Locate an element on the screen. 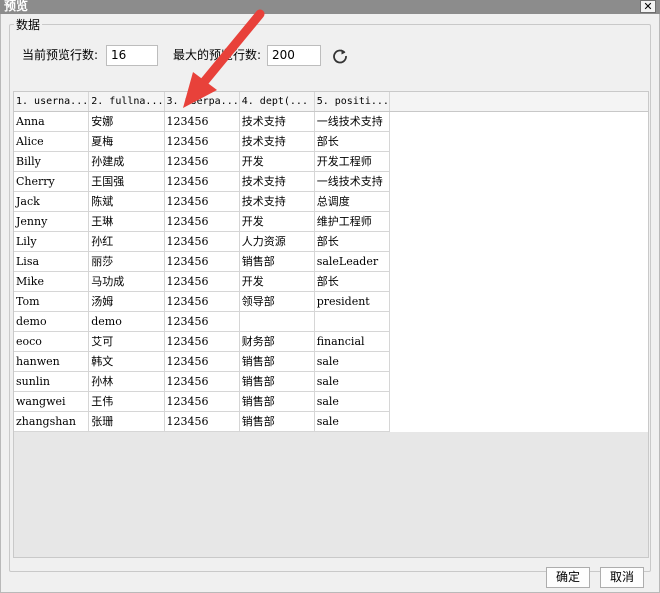 This screenshot has height=593, width=660. table-row: Jack 陈斌 123456 技术支持 总调度 is located at coordinates (331, 201).